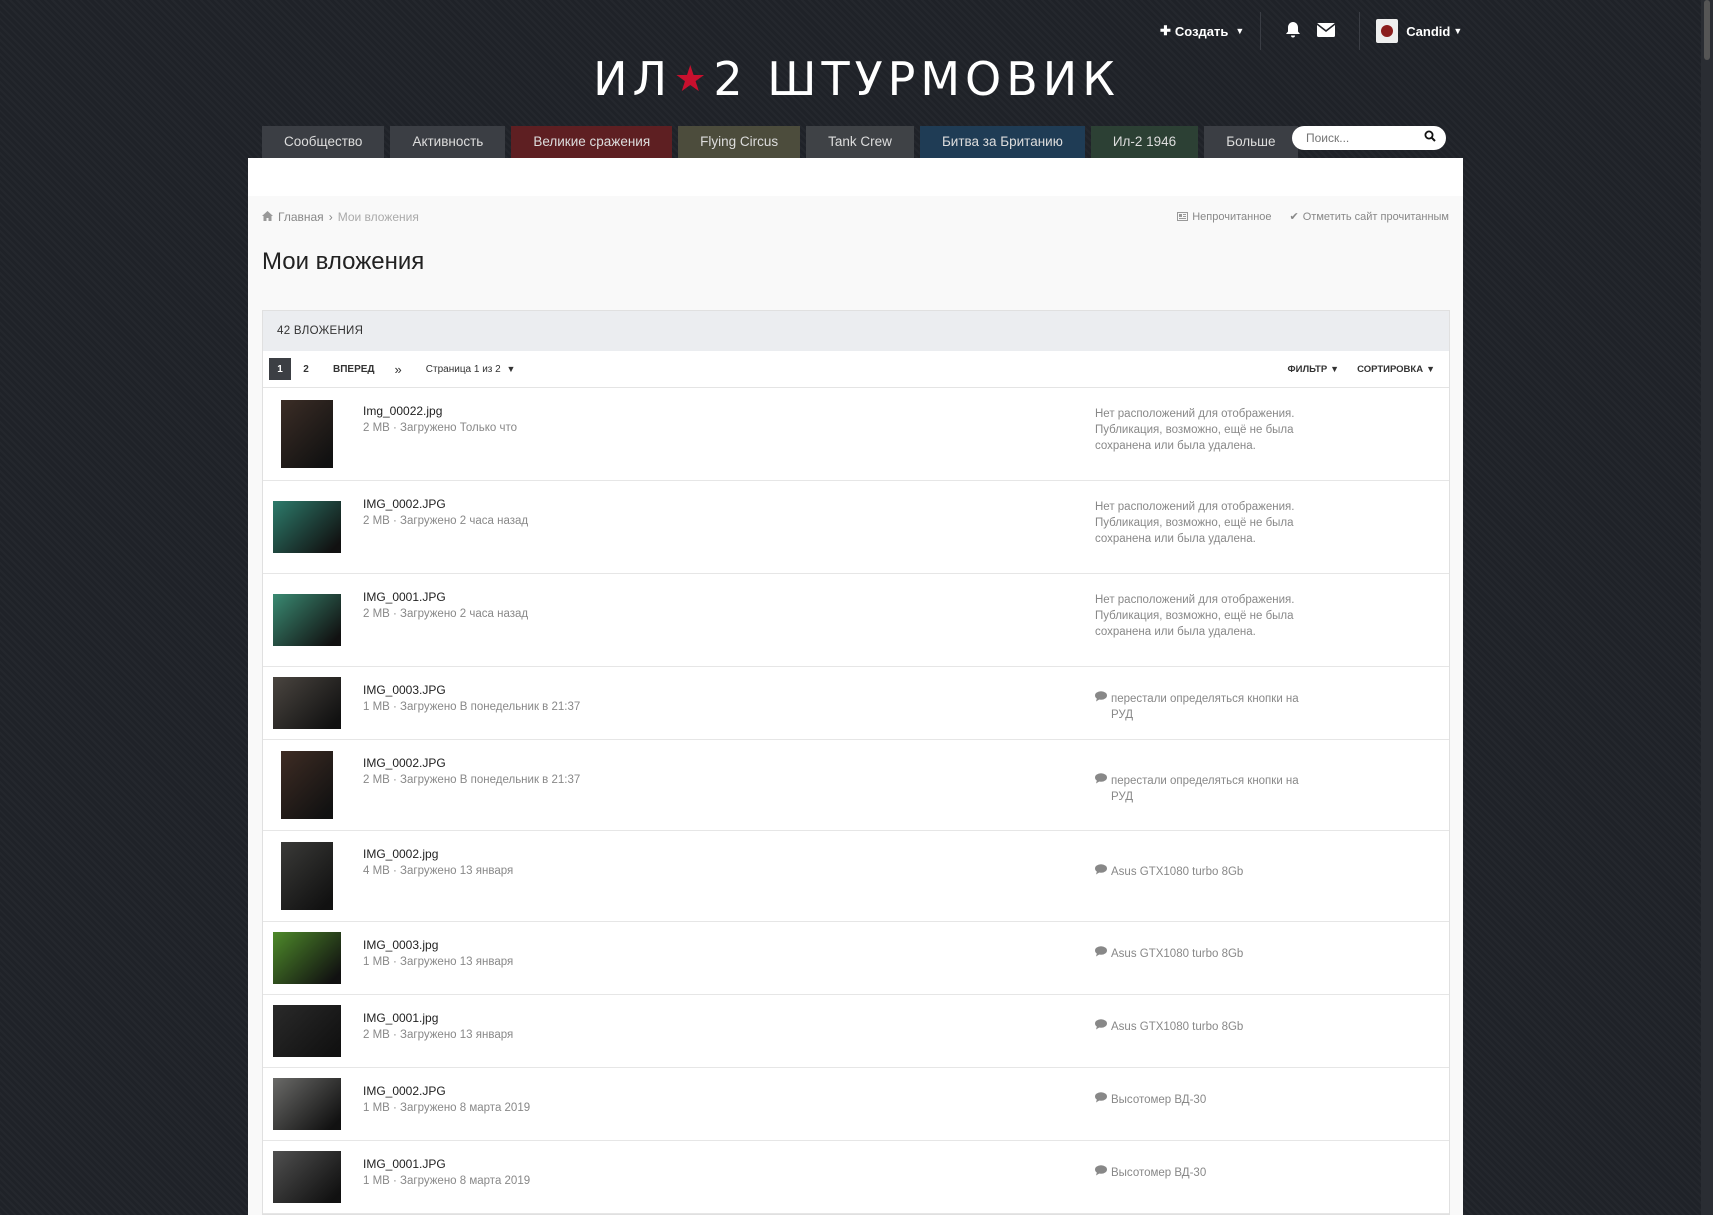  What do you see at coordinates (1251, 142) in the screenshot?
I see `nav-tab-more: Больше` at bounding box center [1251, 142].